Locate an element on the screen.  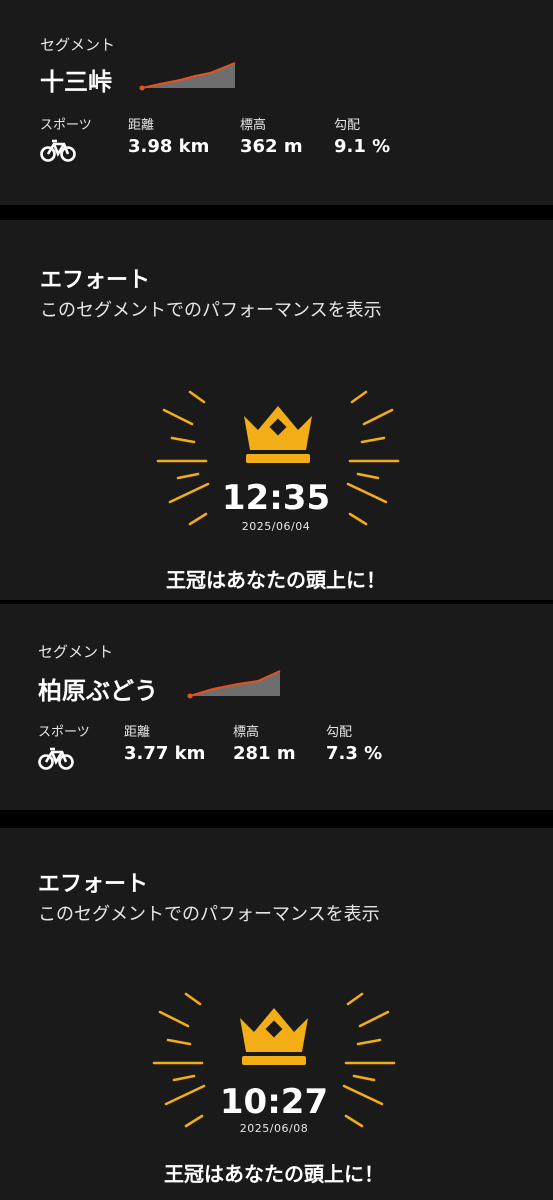
effort-time: 10:27 is located at coordinates (274, 1102).